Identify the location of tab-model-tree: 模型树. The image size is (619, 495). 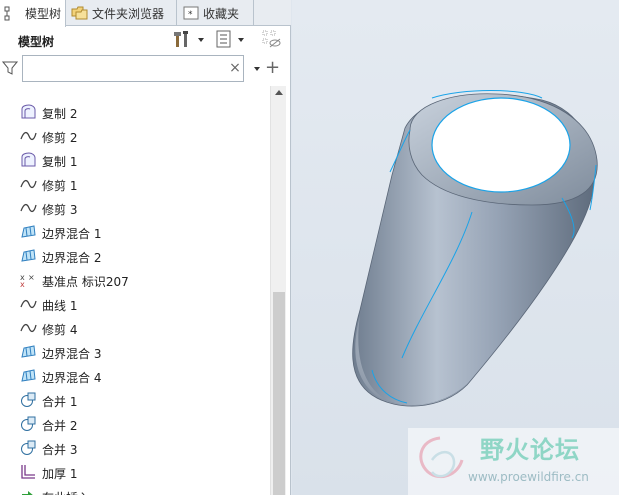
(33, 13).